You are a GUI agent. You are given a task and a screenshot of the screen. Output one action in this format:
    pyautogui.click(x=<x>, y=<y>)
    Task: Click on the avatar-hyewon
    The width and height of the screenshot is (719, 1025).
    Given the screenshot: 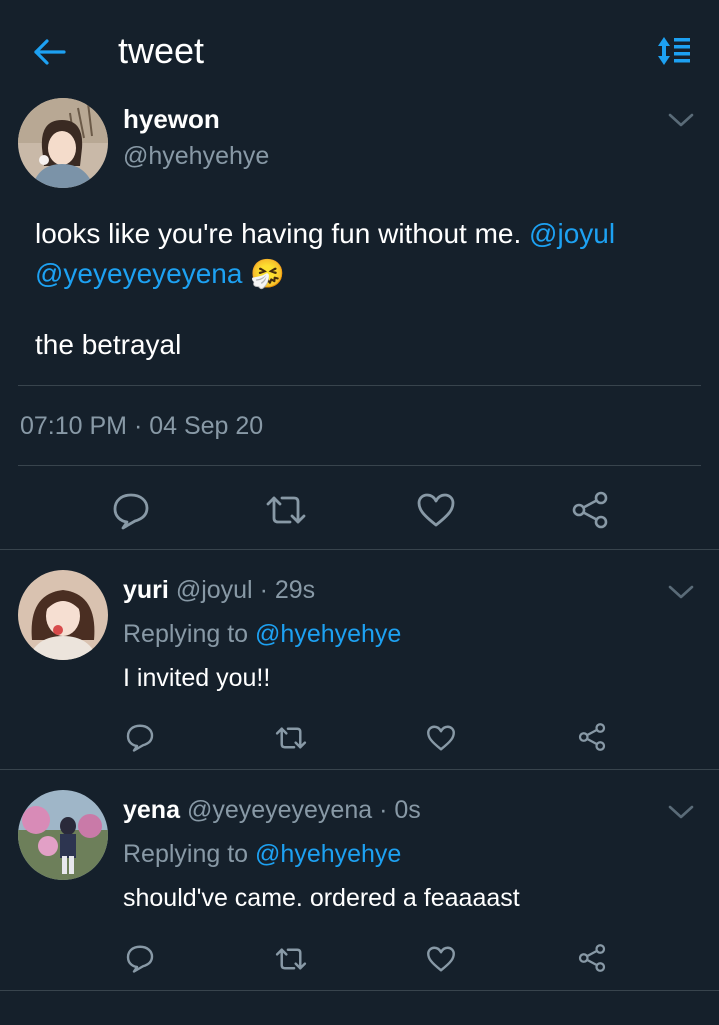 What is the action you would take?
    pyautogui.click(x=63, y=143)
    